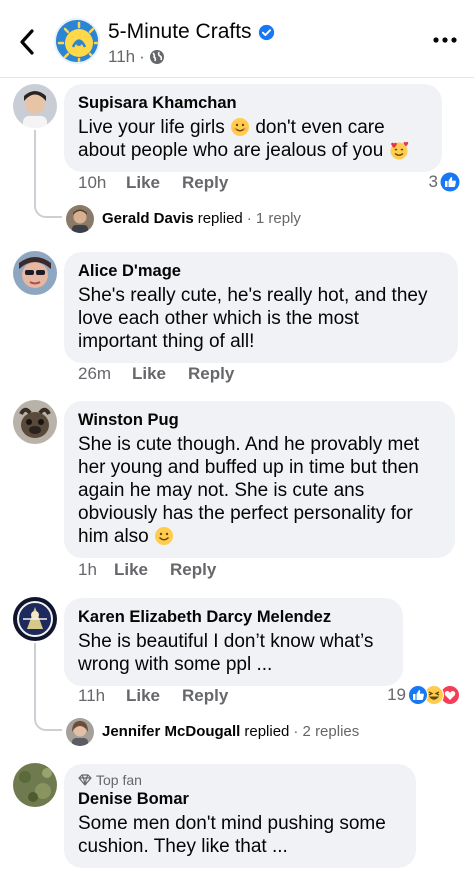 The height and width of the screenshot is (876, 474). Describe the element at coordinates (119, 780) in the screenshot. I see `top-fan-label: Top fan` at that location.